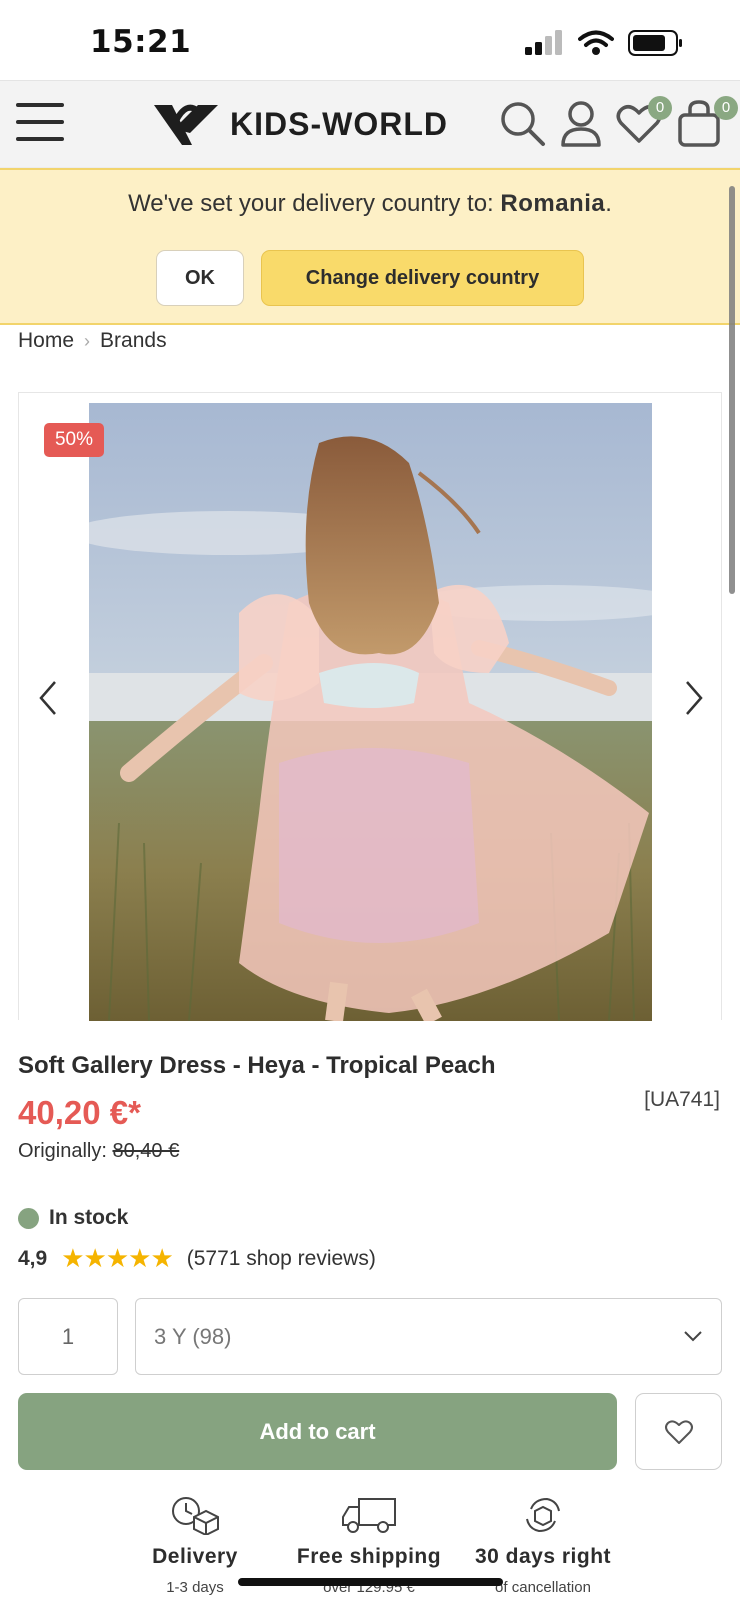 The image size is (740, 1600). Describe the element at coordinates (543, 42) in the screenshot. I see `cellular-signal-icon` at that location.